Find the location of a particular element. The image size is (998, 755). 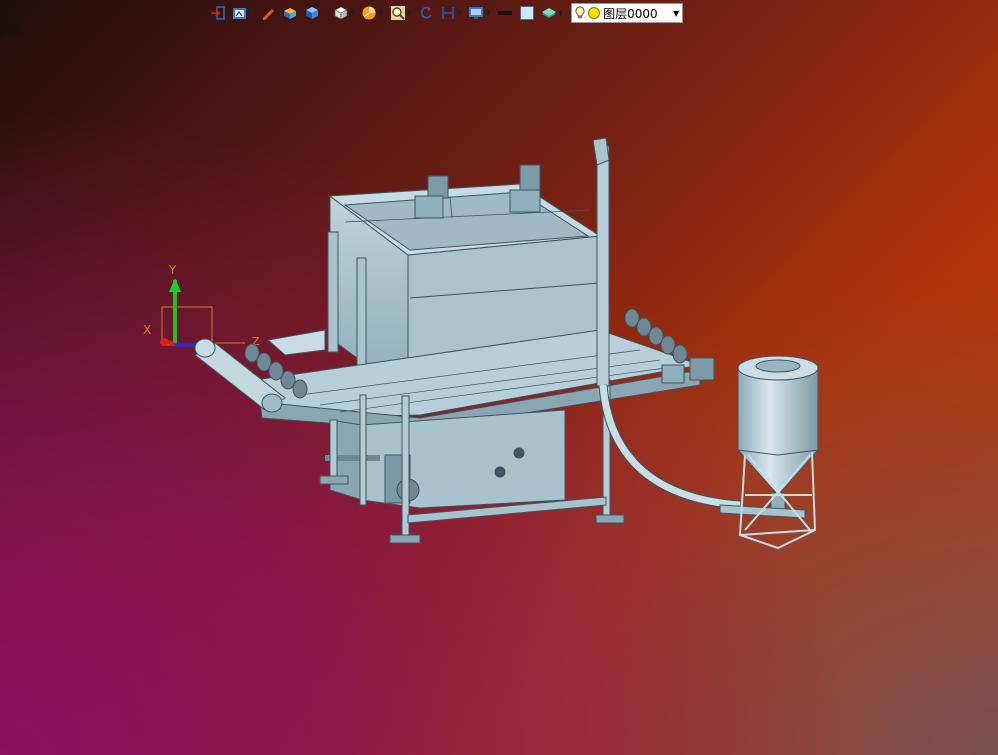

axis-triad: Y X Z is located at coordinates (201, 305).